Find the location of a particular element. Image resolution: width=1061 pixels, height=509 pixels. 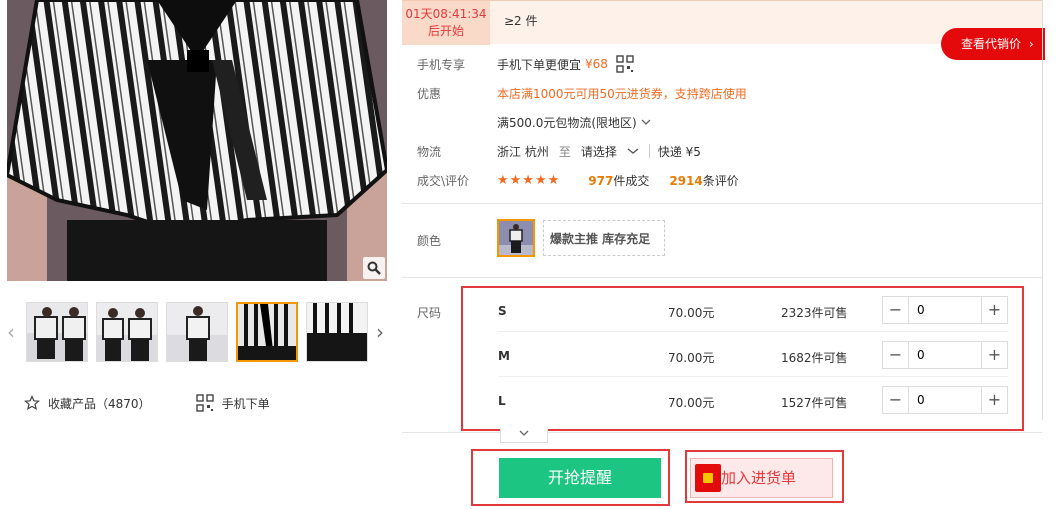

add-to-purchase-list-button: 加入进货单 is located at coordinates (761, 478).